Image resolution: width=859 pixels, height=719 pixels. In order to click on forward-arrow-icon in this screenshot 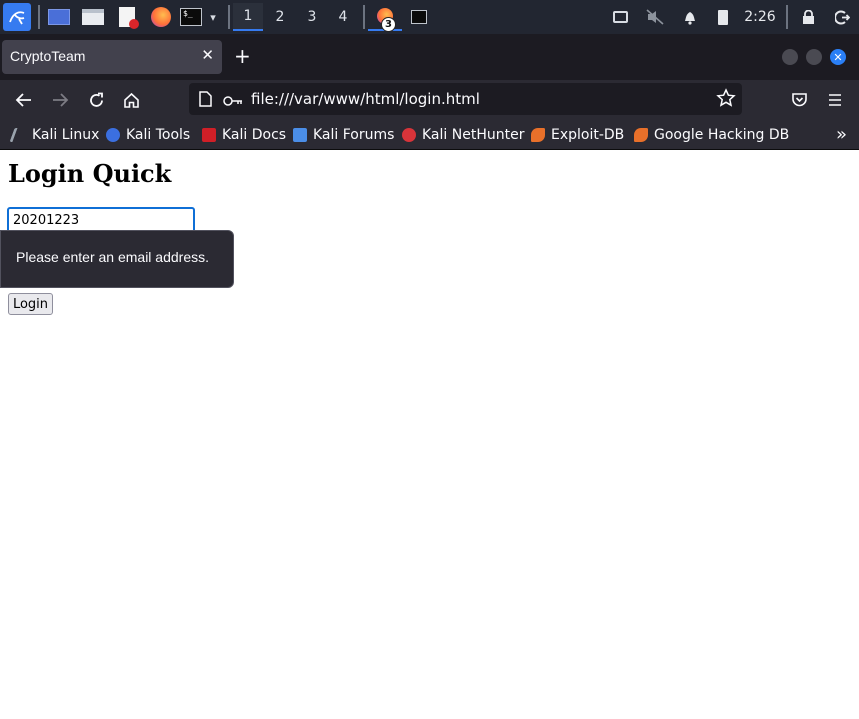, I will do `click(60, 100)`.